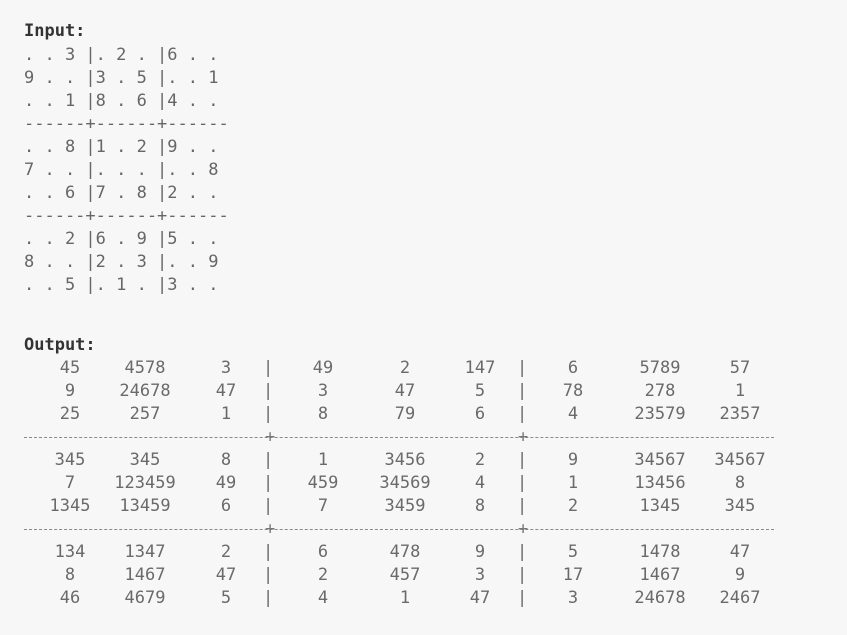  I want to click on input-line: 7 . . |. . . |. . 8, so click(121, 170).